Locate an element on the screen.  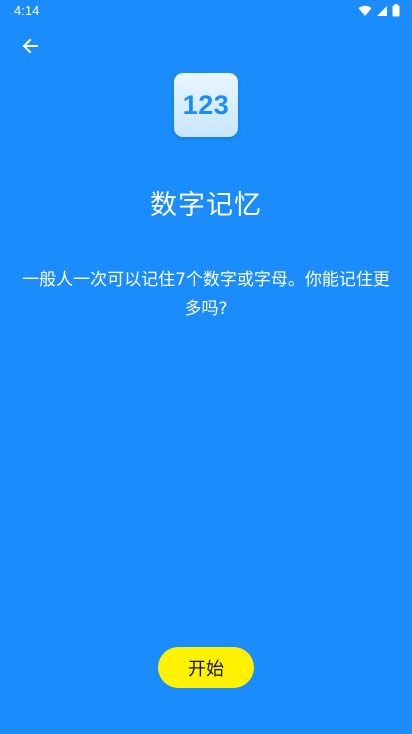
app-icon-label: 123 is located at coordinates (206, 104).